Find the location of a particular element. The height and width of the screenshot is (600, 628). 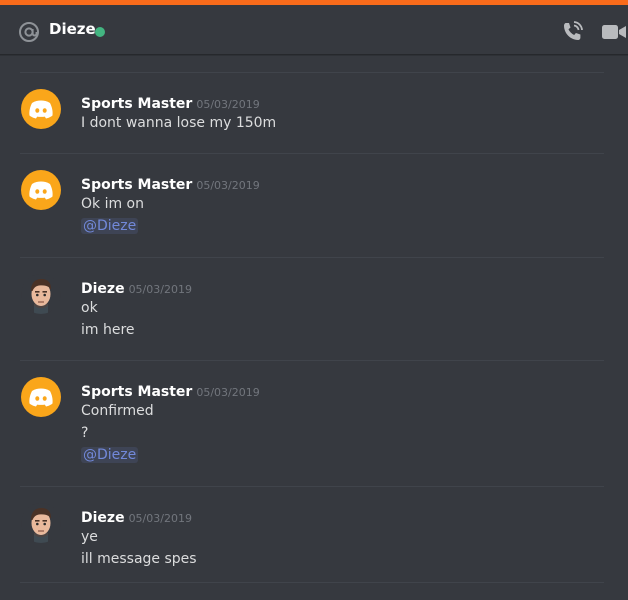

online-status-dot is located at coordinates (100, 32).